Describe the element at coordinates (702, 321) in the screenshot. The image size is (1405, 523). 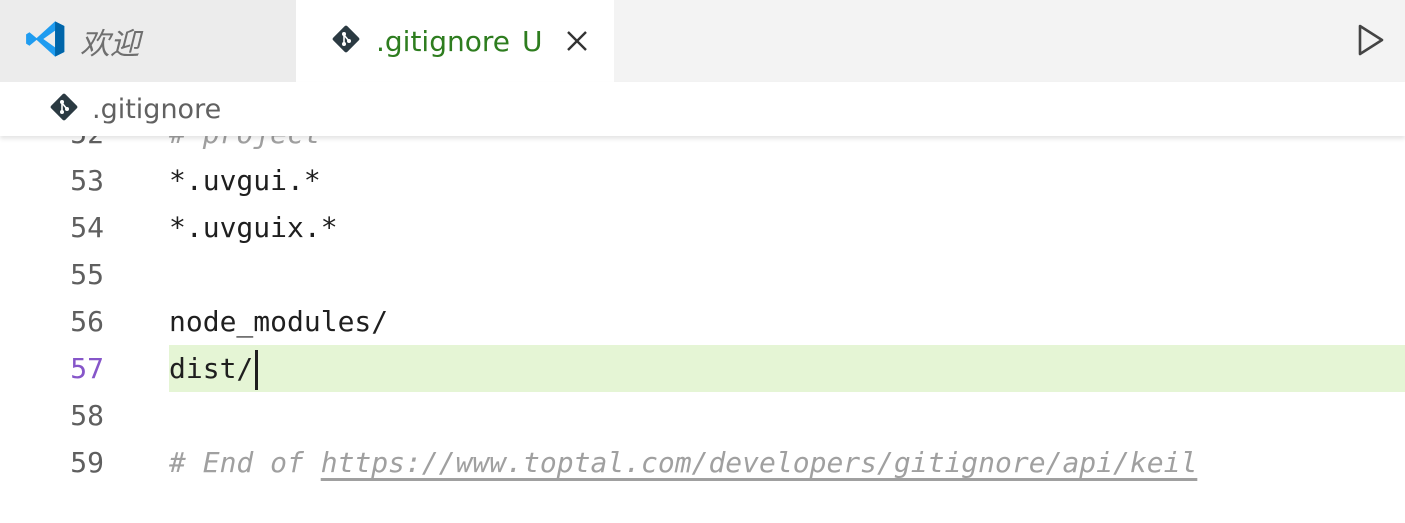
I see `editor-line: 56 node_modules/` at that location.